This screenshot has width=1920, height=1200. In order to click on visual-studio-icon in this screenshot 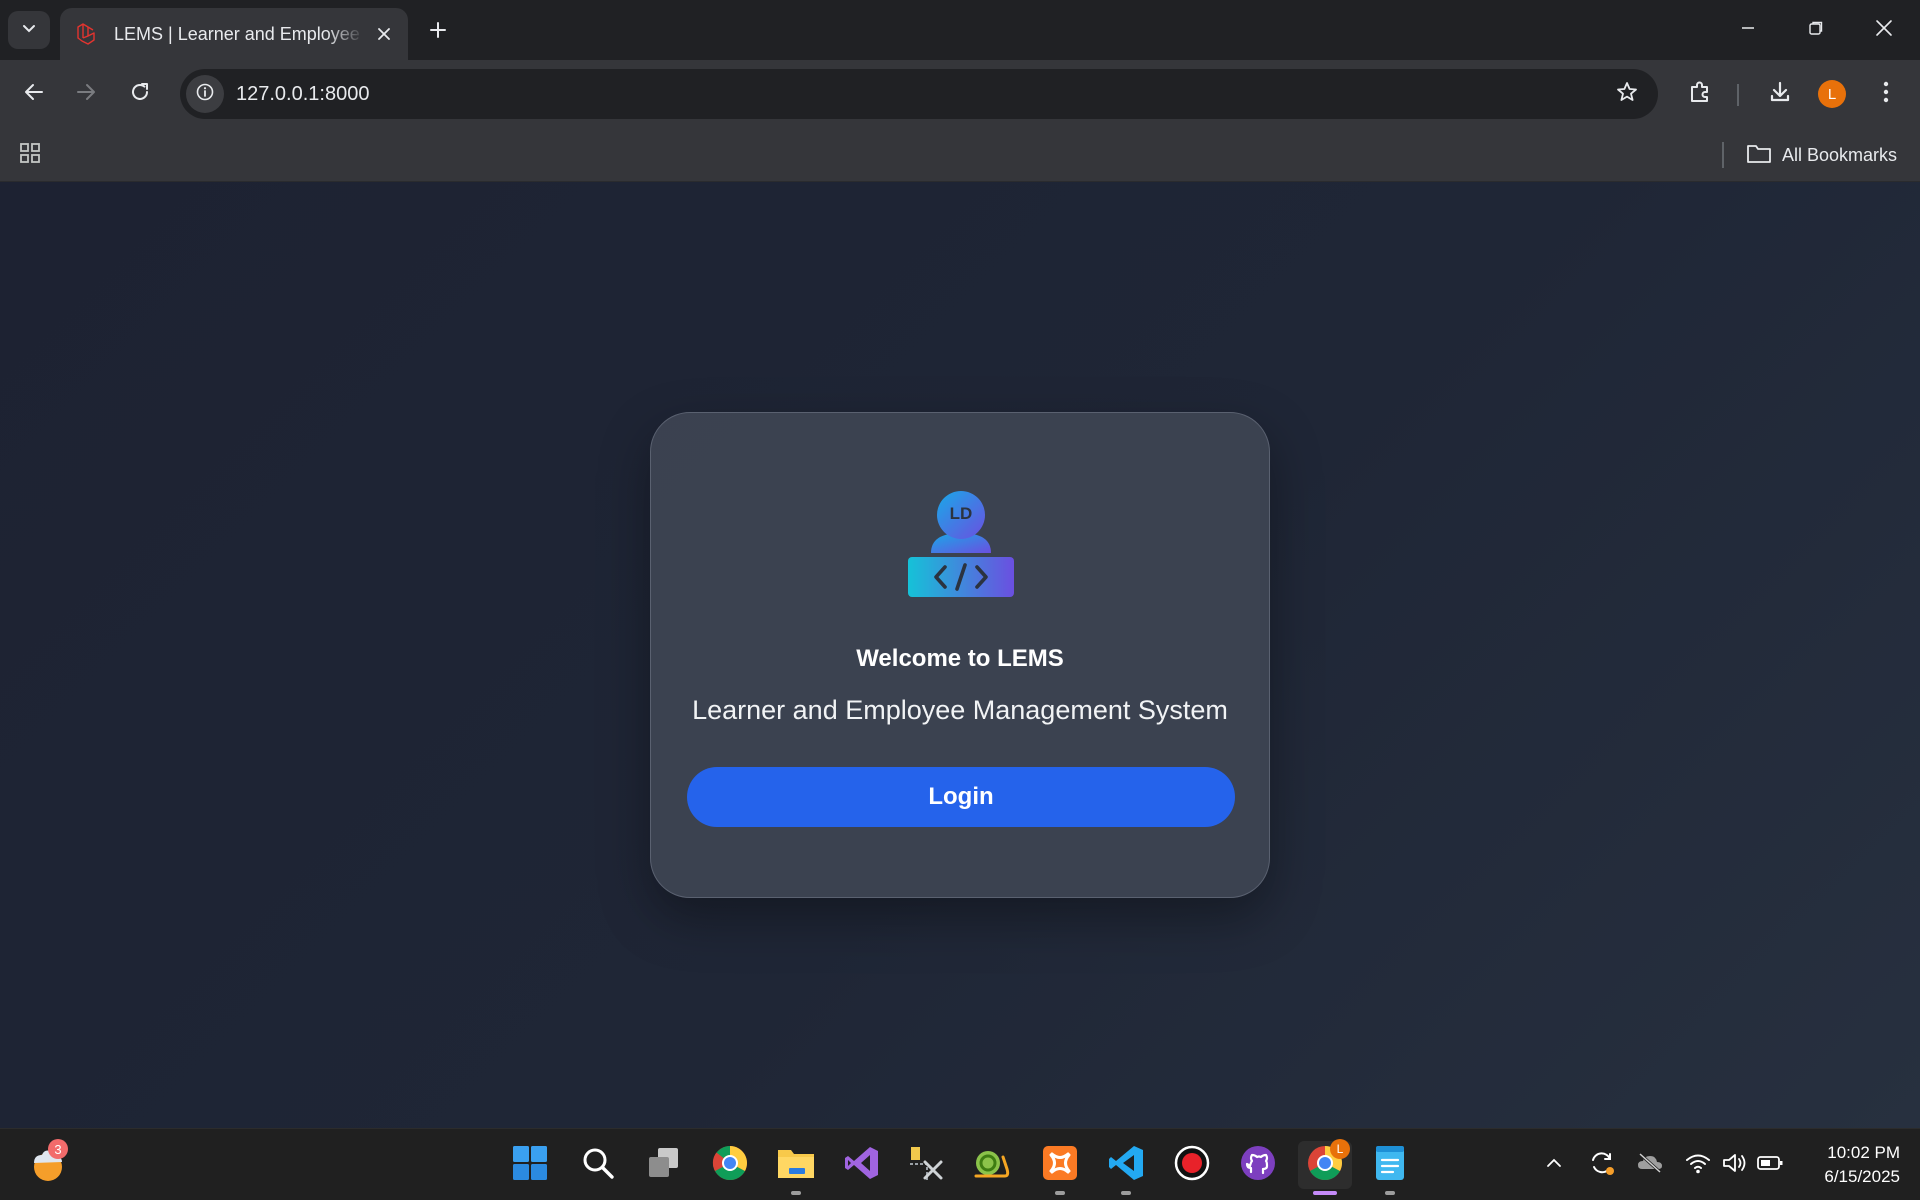, I will do `click(862, 1165)`.